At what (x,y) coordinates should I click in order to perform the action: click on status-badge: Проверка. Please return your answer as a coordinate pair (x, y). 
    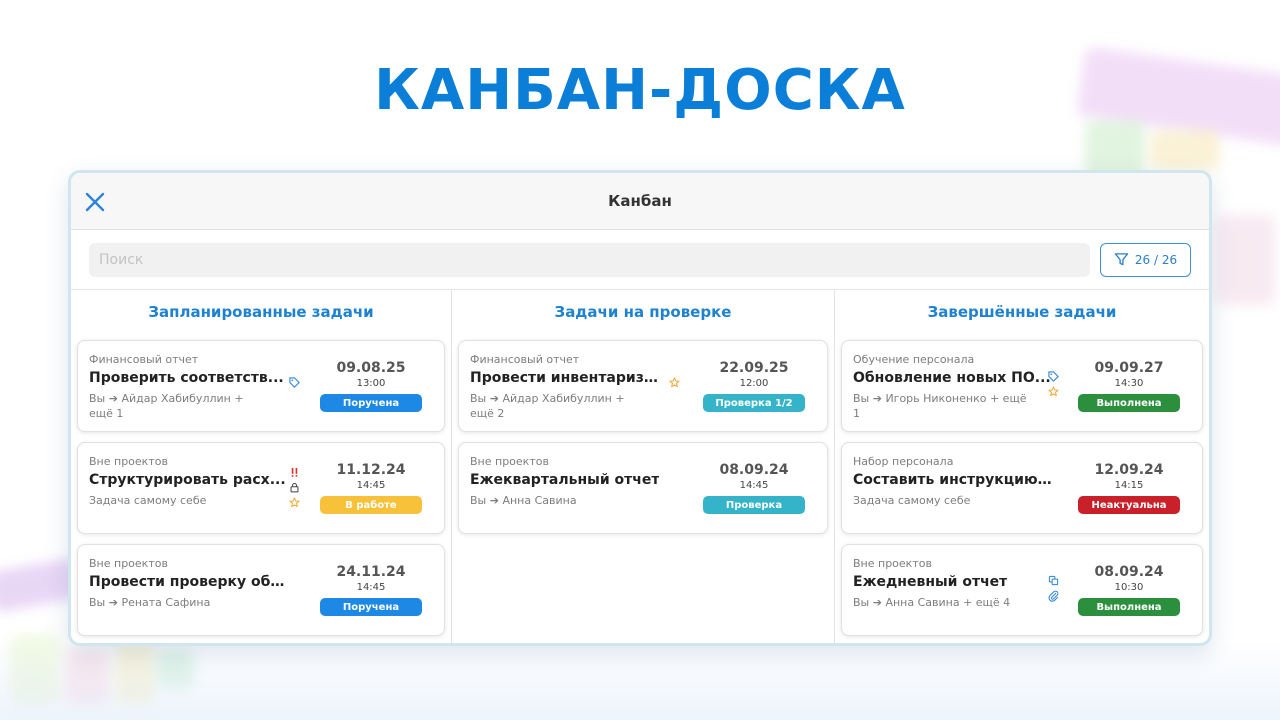
    Looking at the image, I should click on (754, 505).